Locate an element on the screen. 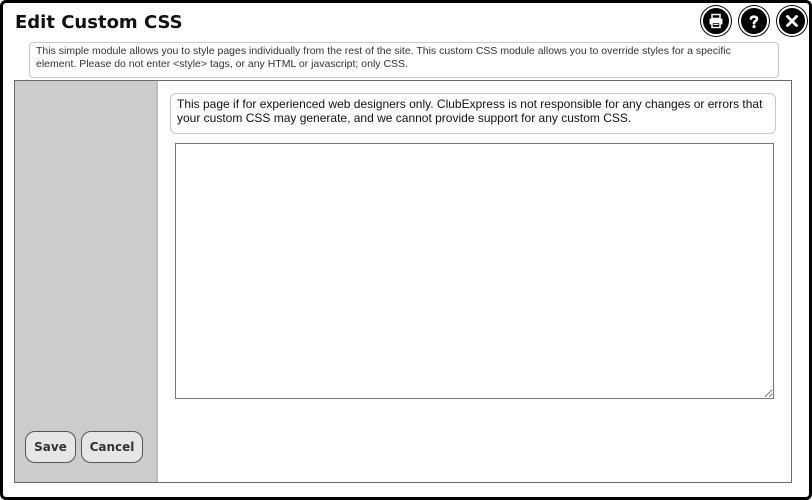 This screenshot has height=500, width=812. help-button is located at coordinates (754, 21).